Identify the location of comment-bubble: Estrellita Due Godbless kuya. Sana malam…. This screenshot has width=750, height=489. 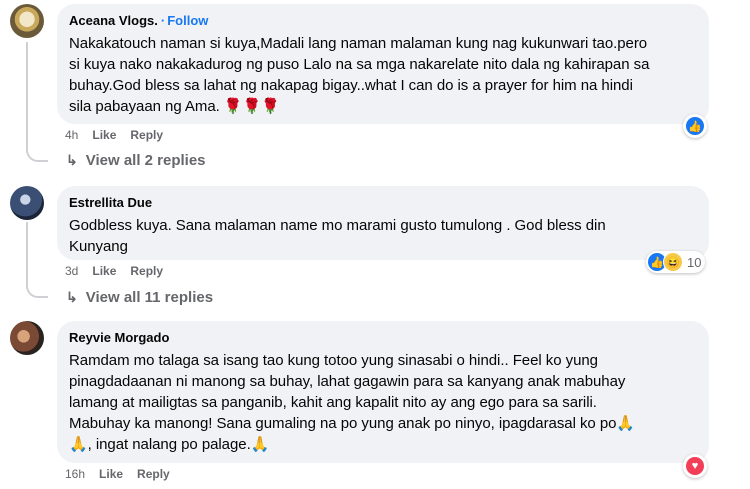
(383, 223).